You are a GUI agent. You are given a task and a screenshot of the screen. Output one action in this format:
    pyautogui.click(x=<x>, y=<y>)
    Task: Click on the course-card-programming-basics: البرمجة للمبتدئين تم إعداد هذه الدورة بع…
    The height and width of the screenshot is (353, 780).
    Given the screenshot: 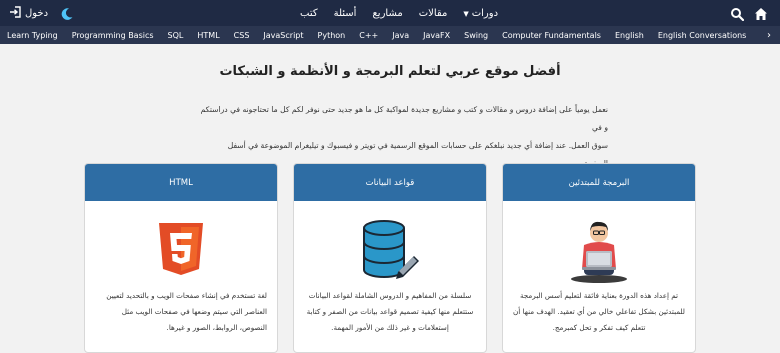 What is the action you would take?
    pyautogui.click(x=599, y=258)
    